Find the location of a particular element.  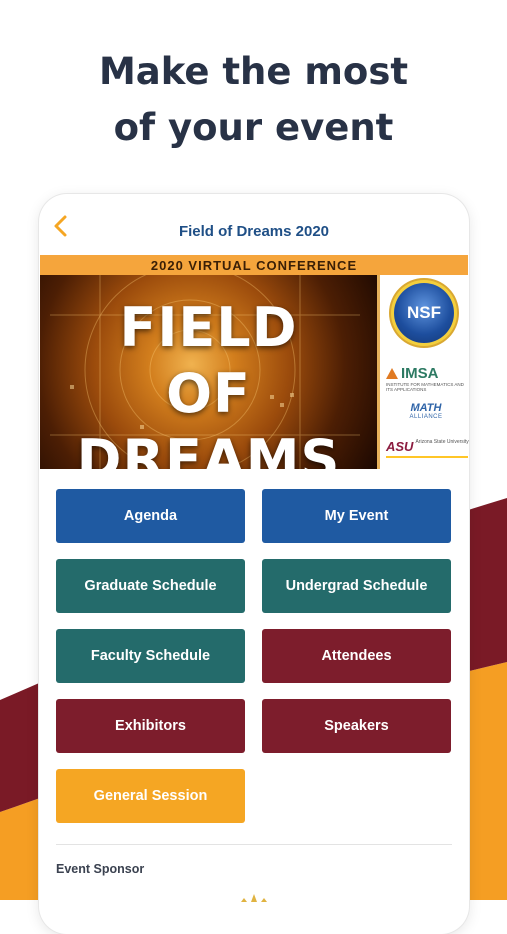

triangle-icon is located at coordinates (392, 373).